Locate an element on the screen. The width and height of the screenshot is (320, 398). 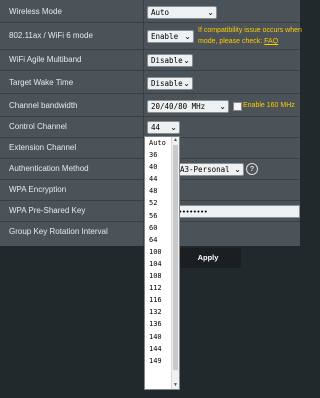
wireless-mode-value: Auto is located at coordinates (160, 12).